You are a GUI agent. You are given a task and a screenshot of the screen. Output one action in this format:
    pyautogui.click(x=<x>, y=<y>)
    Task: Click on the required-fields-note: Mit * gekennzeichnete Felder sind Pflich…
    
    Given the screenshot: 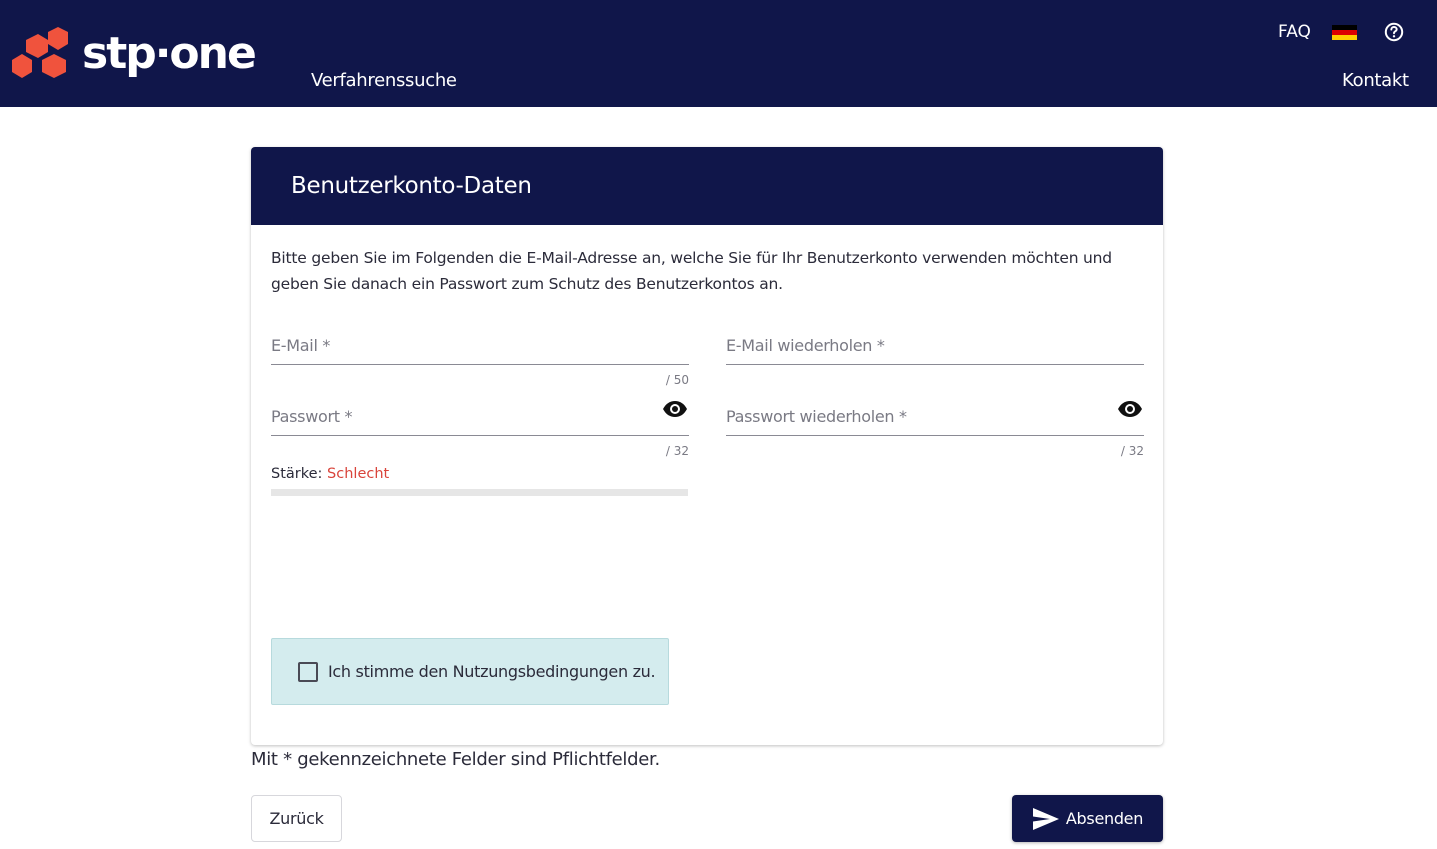 What is the action you would take?
    pyautogui.click(x=455, y=759)
    